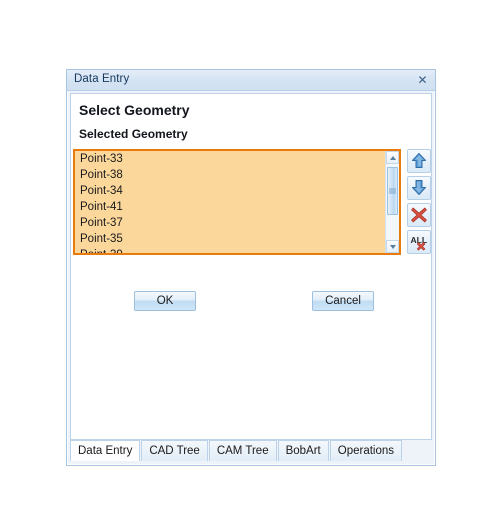 This screenshot has height=514, width=502. I want to click on cancel-button: Cancel, so click(343, 301).